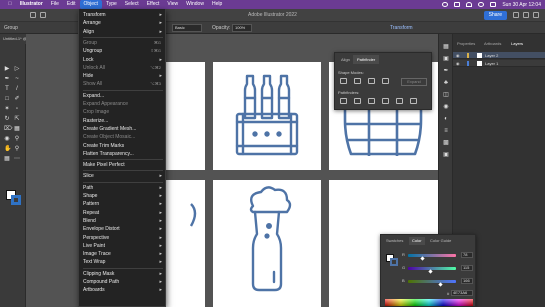 The height and width of the screenshot is (307, 545). What do you see at coordinates (17, 89) in the screenshot?
I see `line-tool-icon: /` at bounding box center [17, 89].